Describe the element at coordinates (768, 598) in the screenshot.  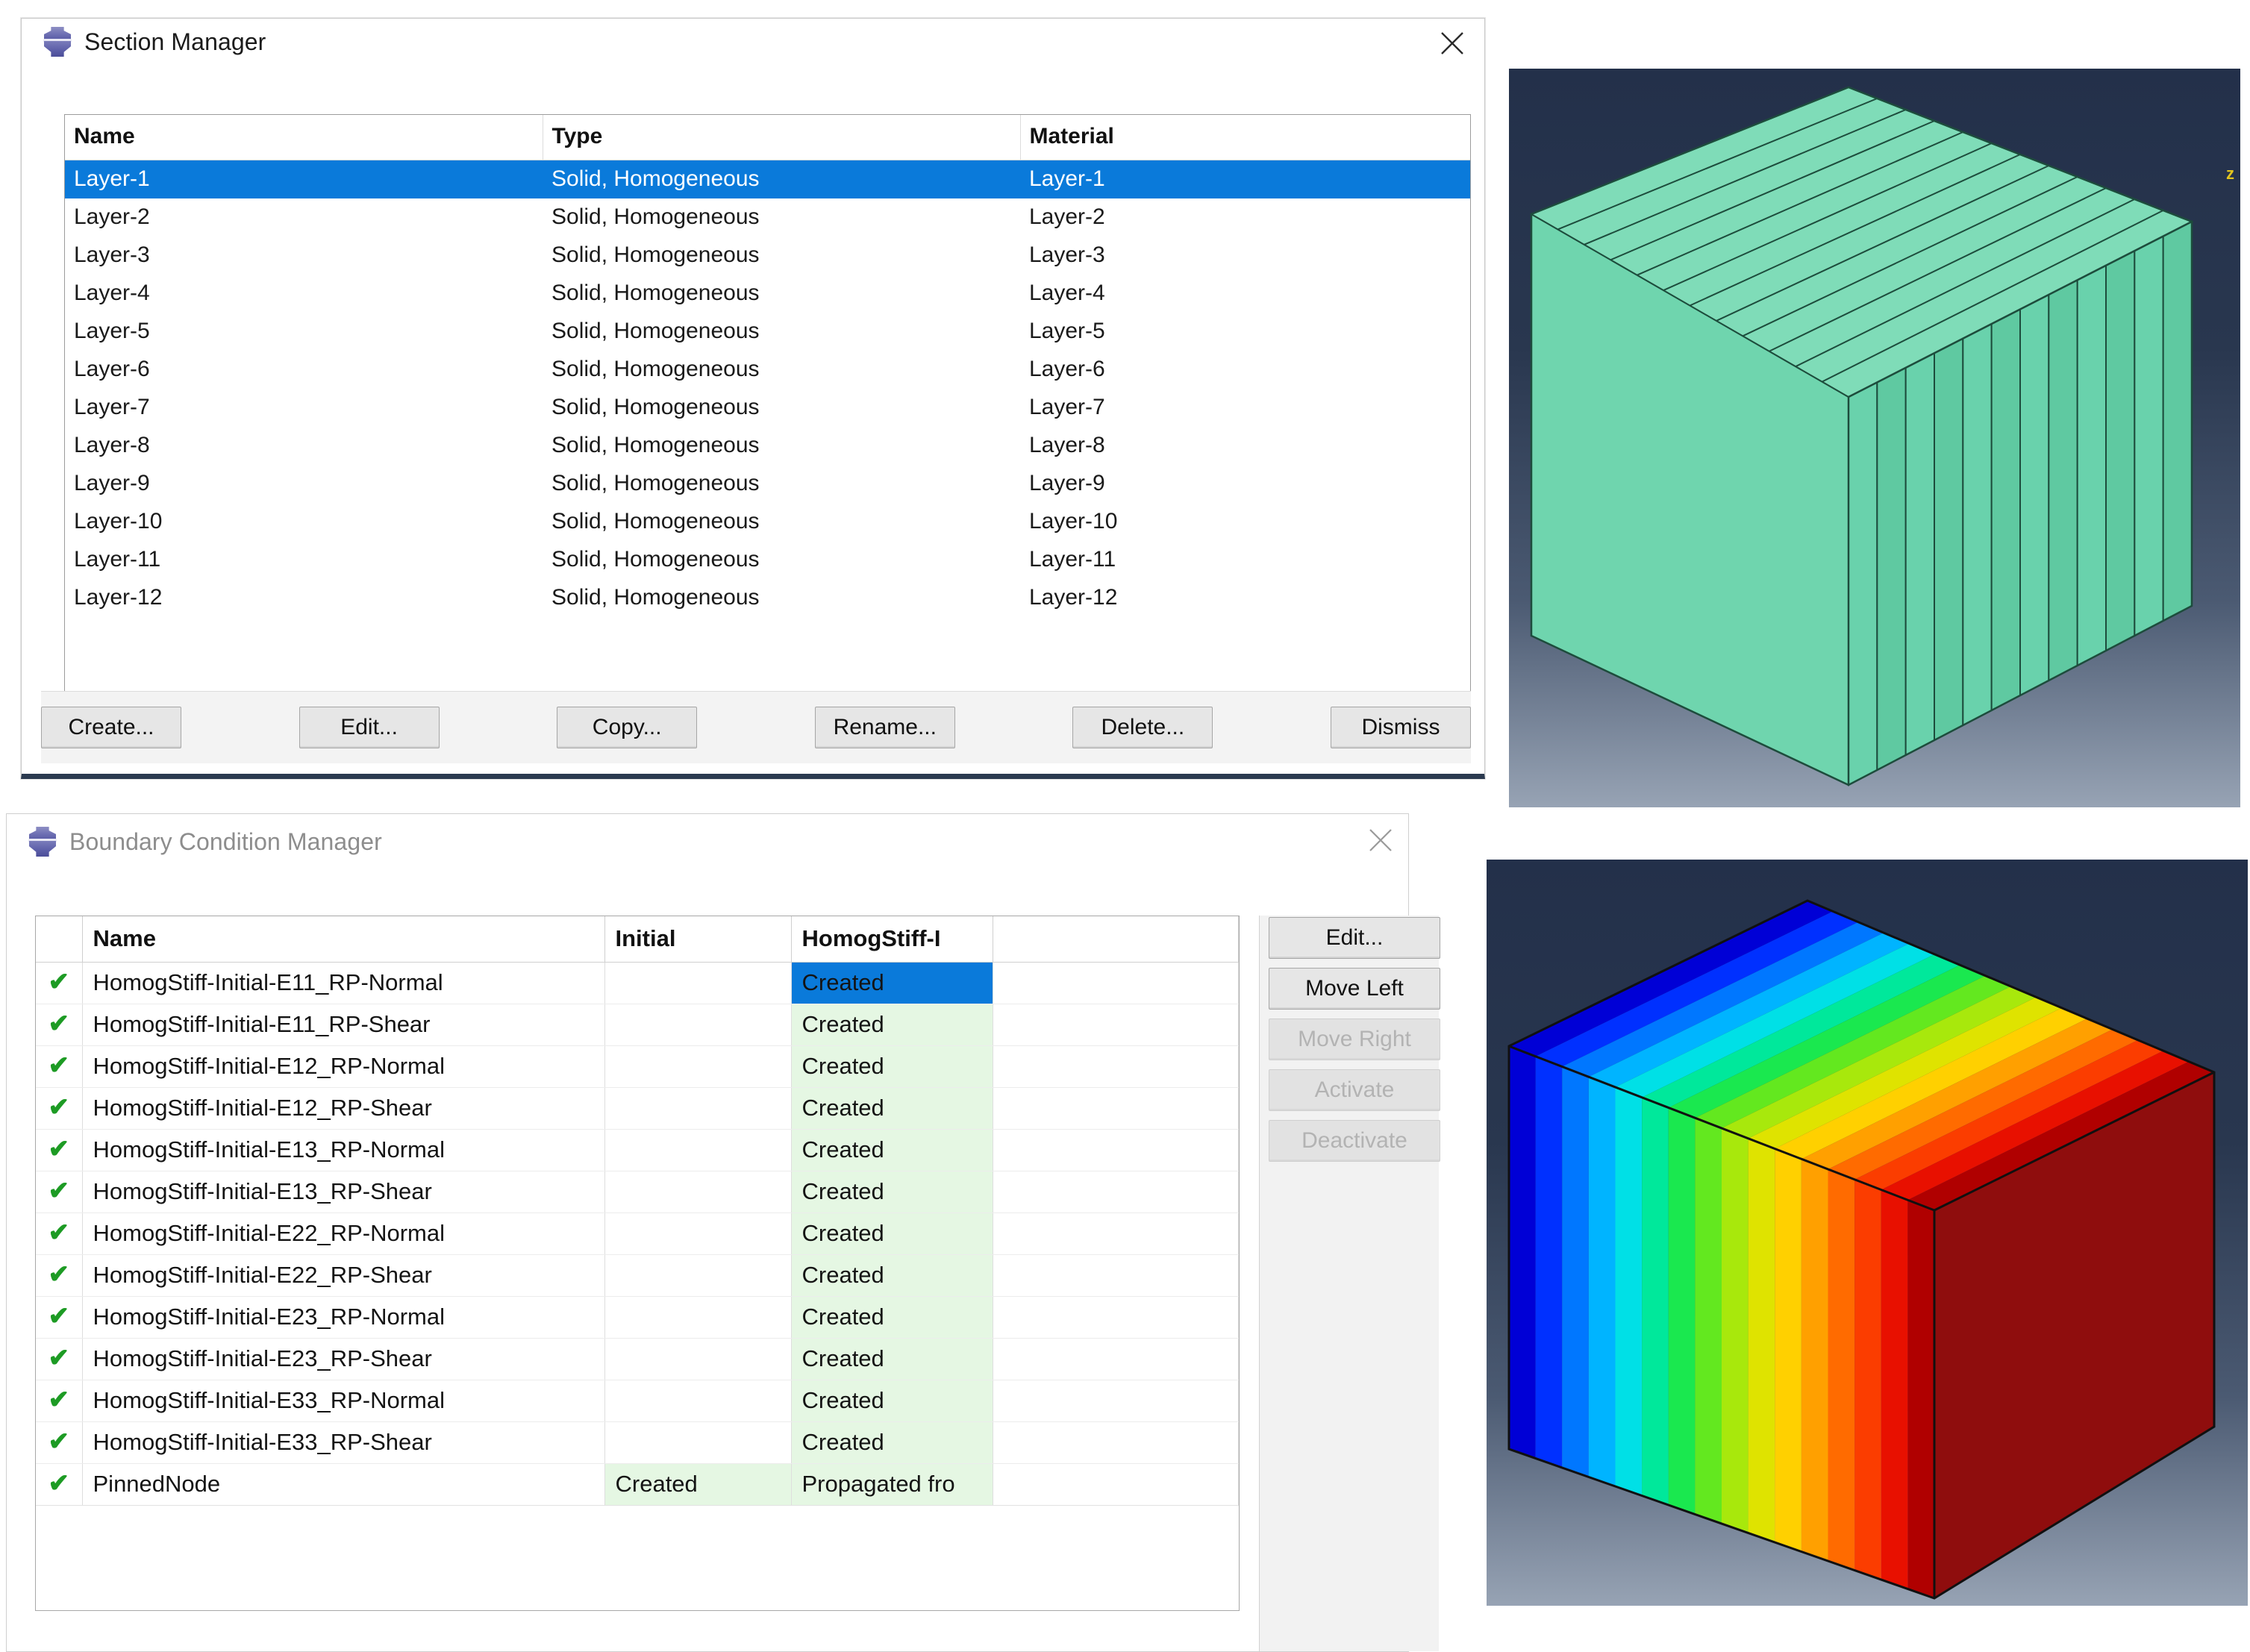
I see `table-row: Layer-12 Solid, Homogeneous Layer-12` at that location.